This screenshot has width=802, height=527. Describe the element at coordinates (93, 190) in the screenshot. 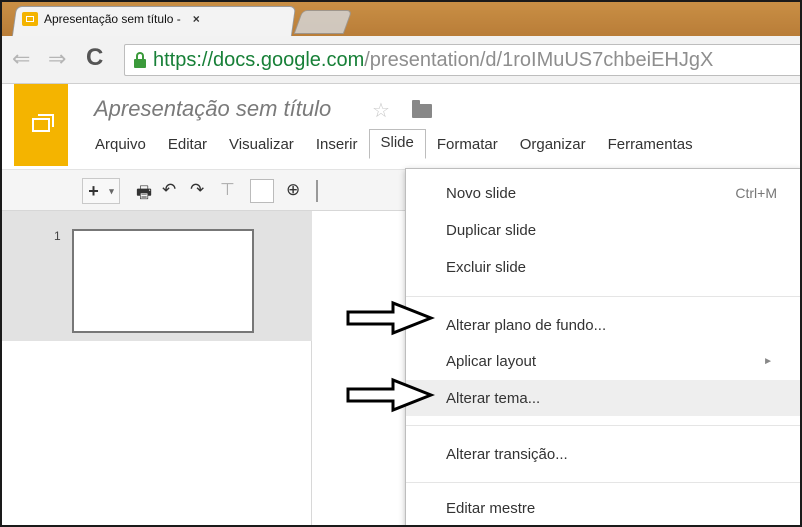

I see `plus-icon: +` at that location.